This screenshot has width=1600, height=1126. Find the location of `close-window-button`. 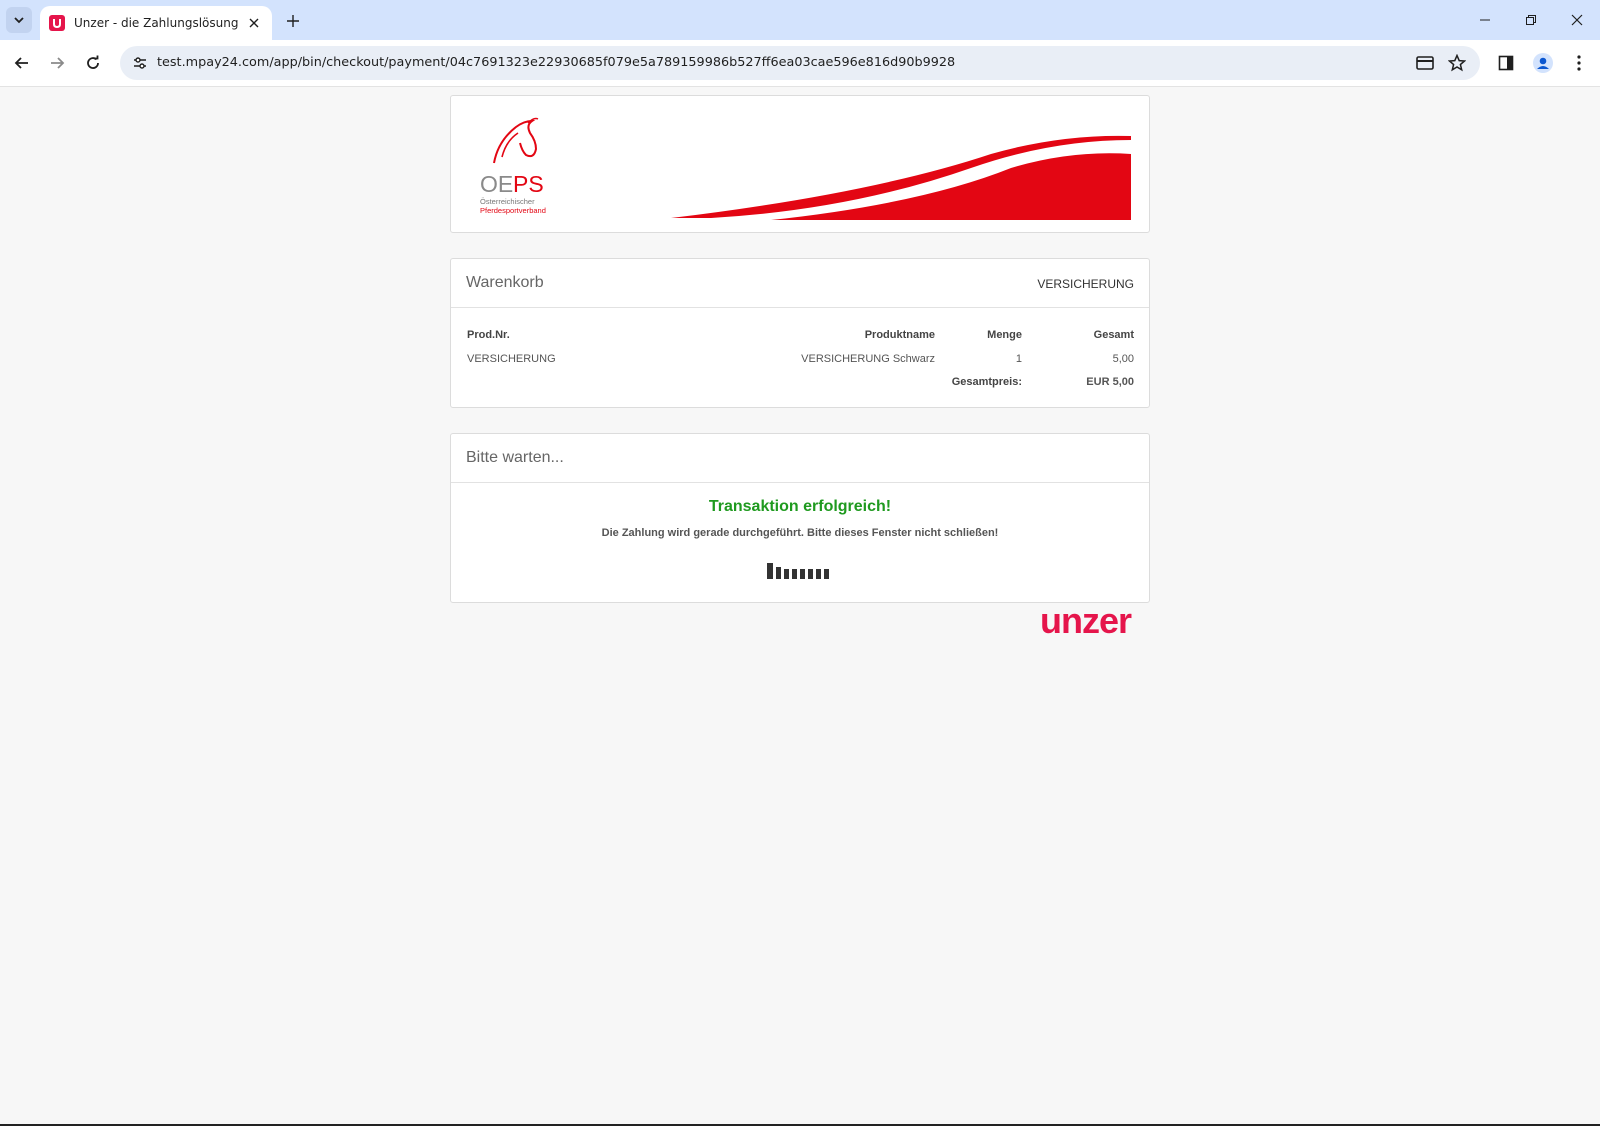

close-window-button is located at coordinates (1577, 20).